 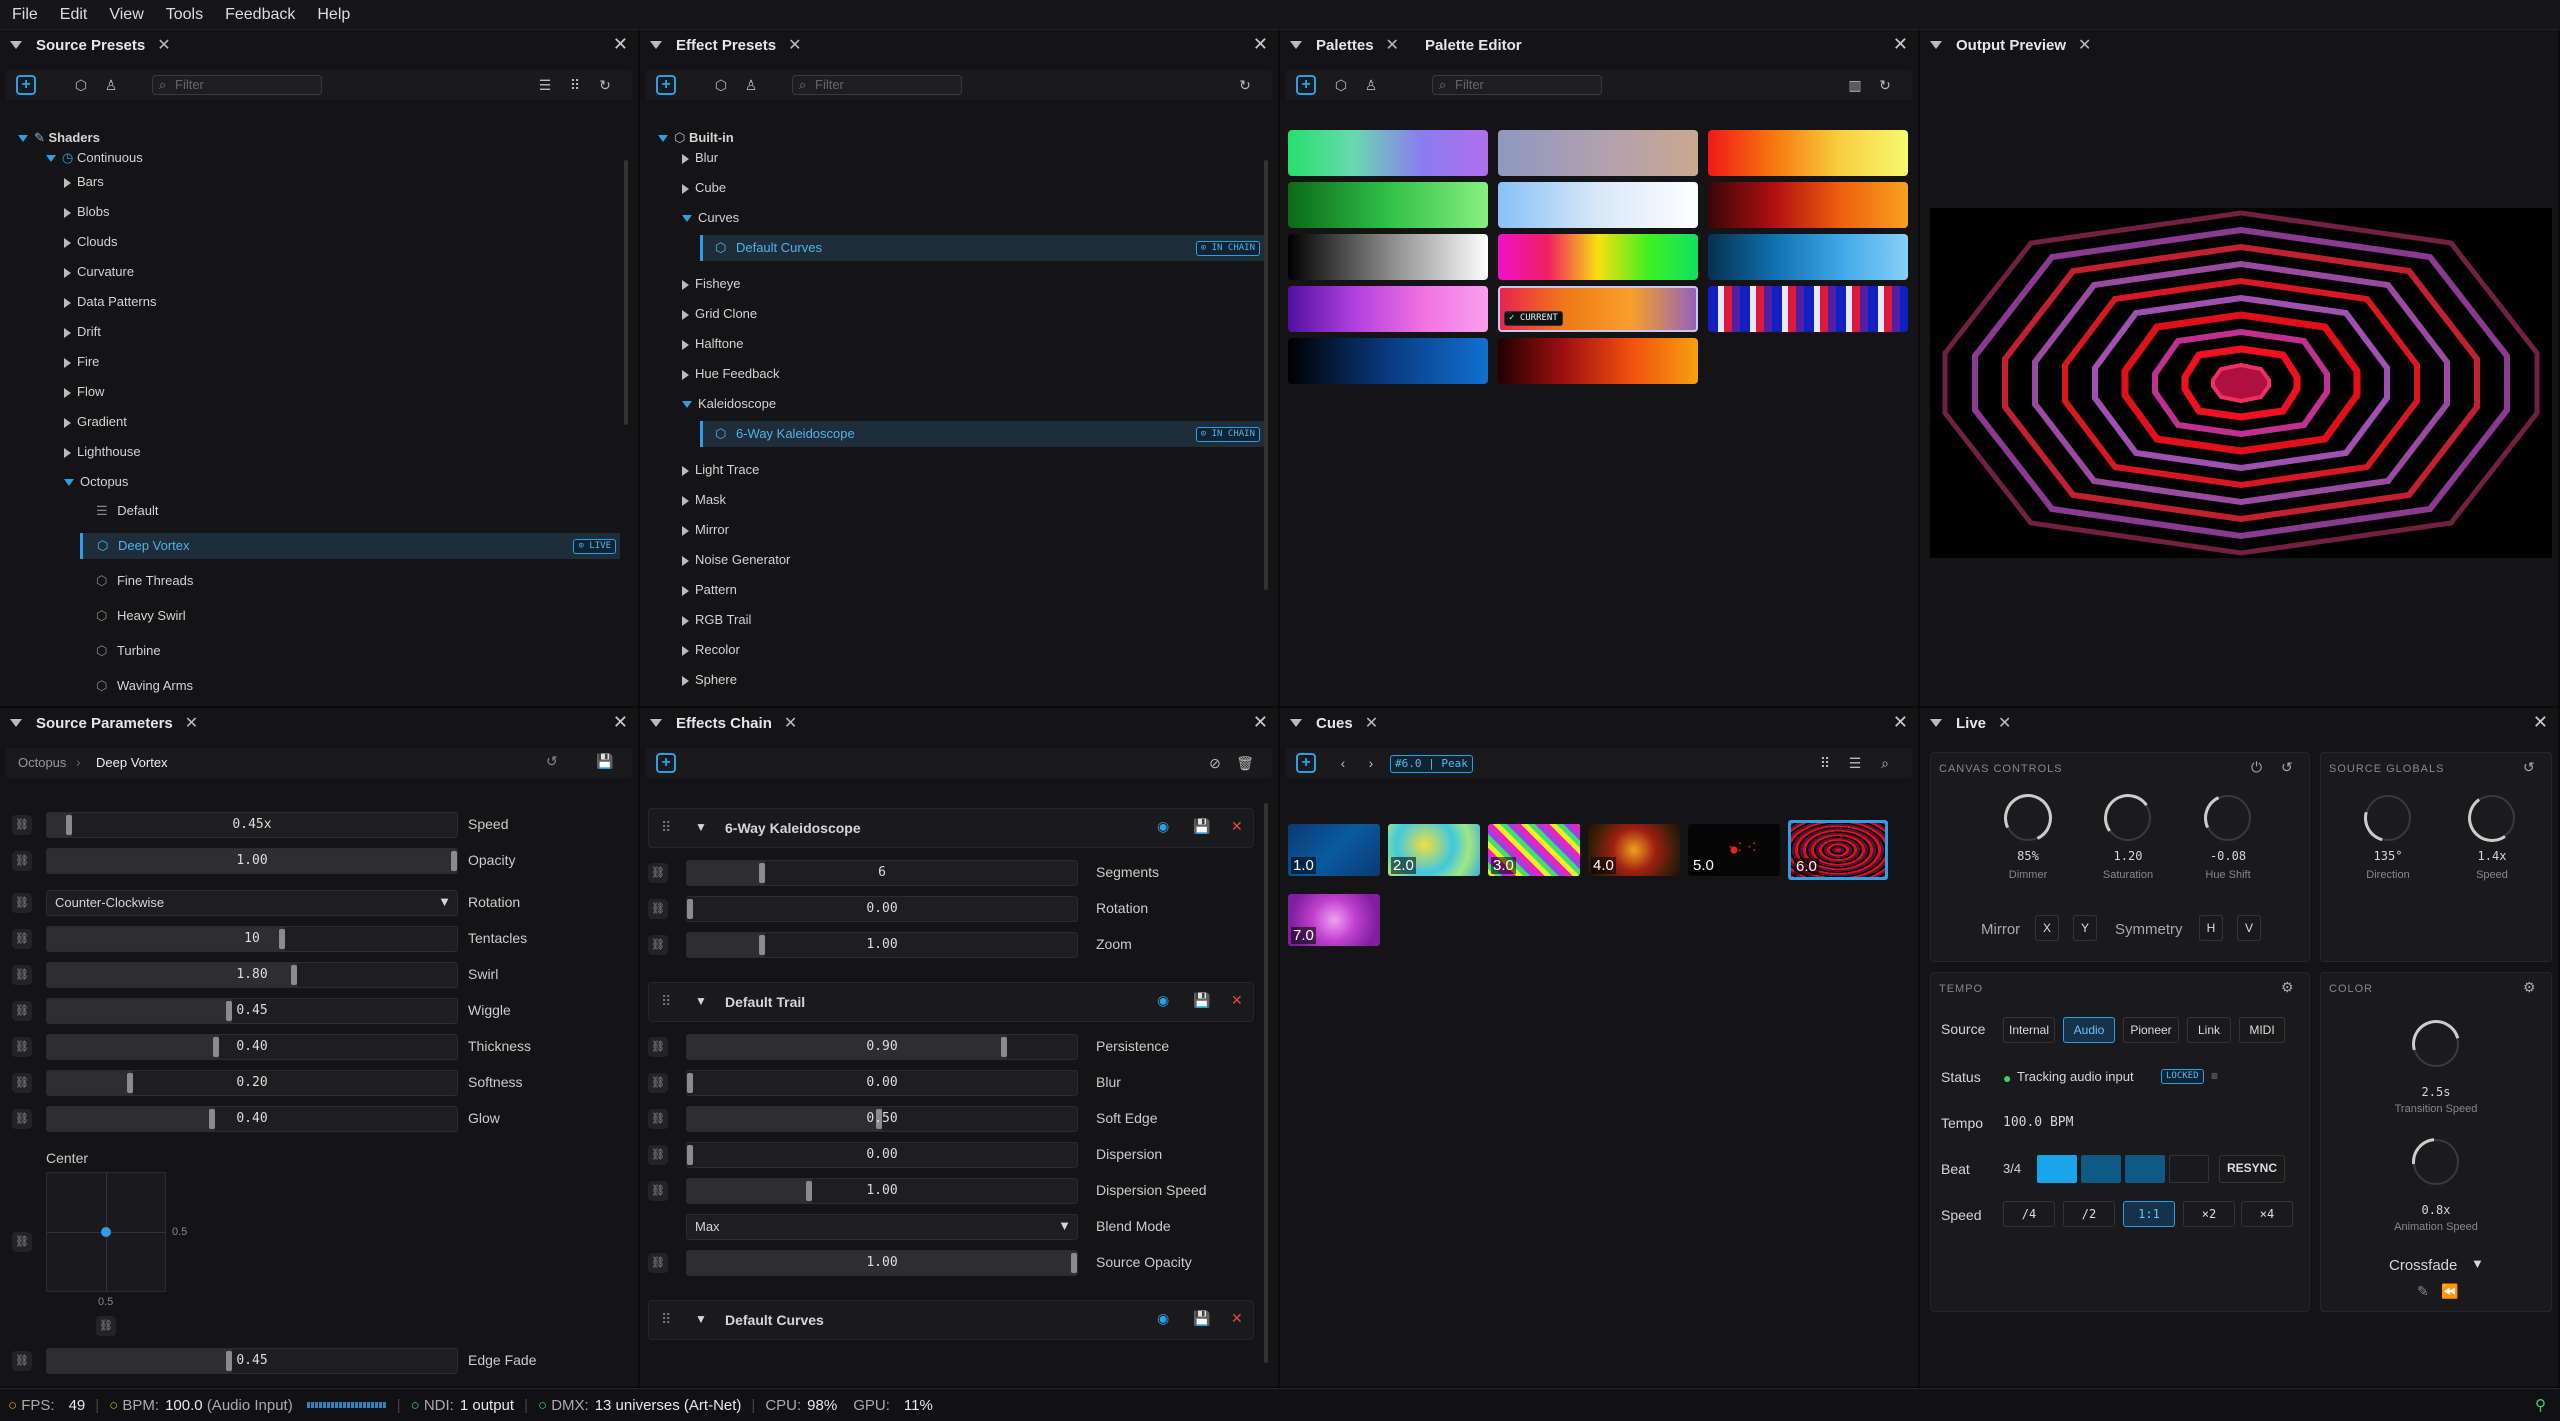 I want to click on tree-child: ⬡ Heavy Swirl, so click(x=141, y=616).